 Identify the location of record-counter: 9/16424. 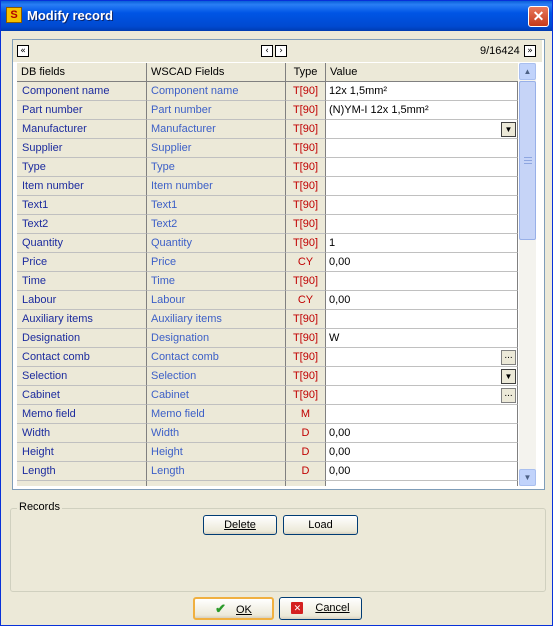
(500, 51).